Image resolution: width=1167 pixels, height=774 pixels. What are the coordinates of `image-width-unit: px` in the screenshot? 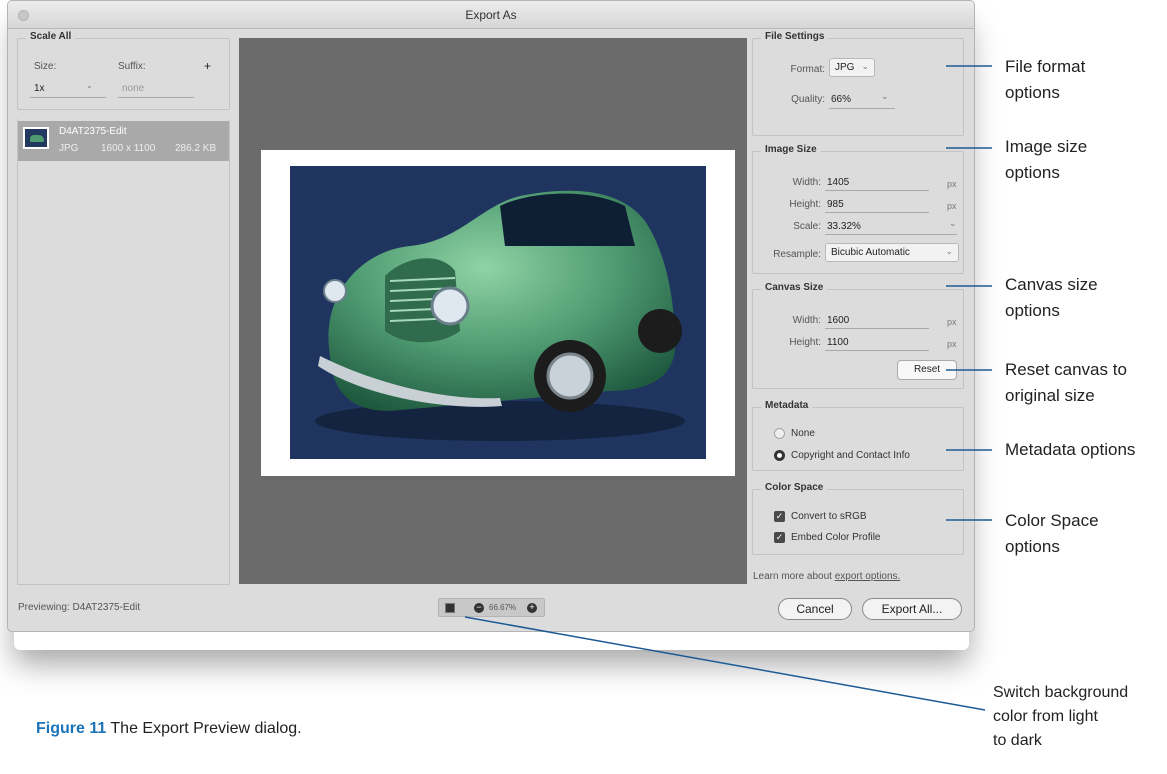 It's located at (952, 184).